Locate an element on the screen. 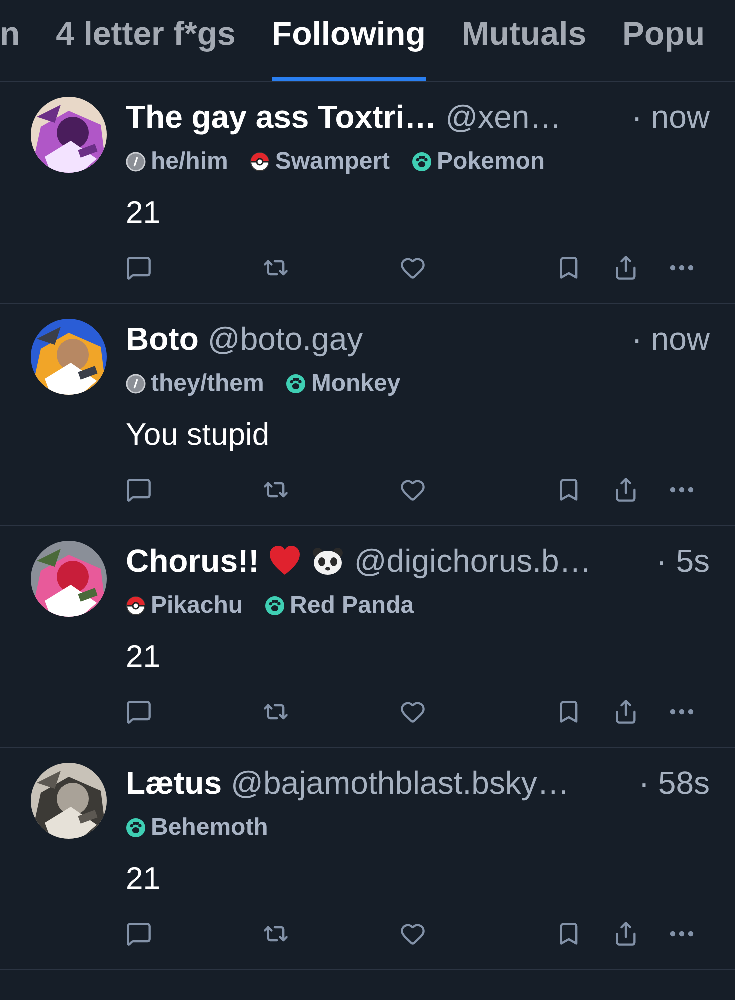 The image size is (735, 1000). label-text: Swampert is located at coordinates (332, 162).